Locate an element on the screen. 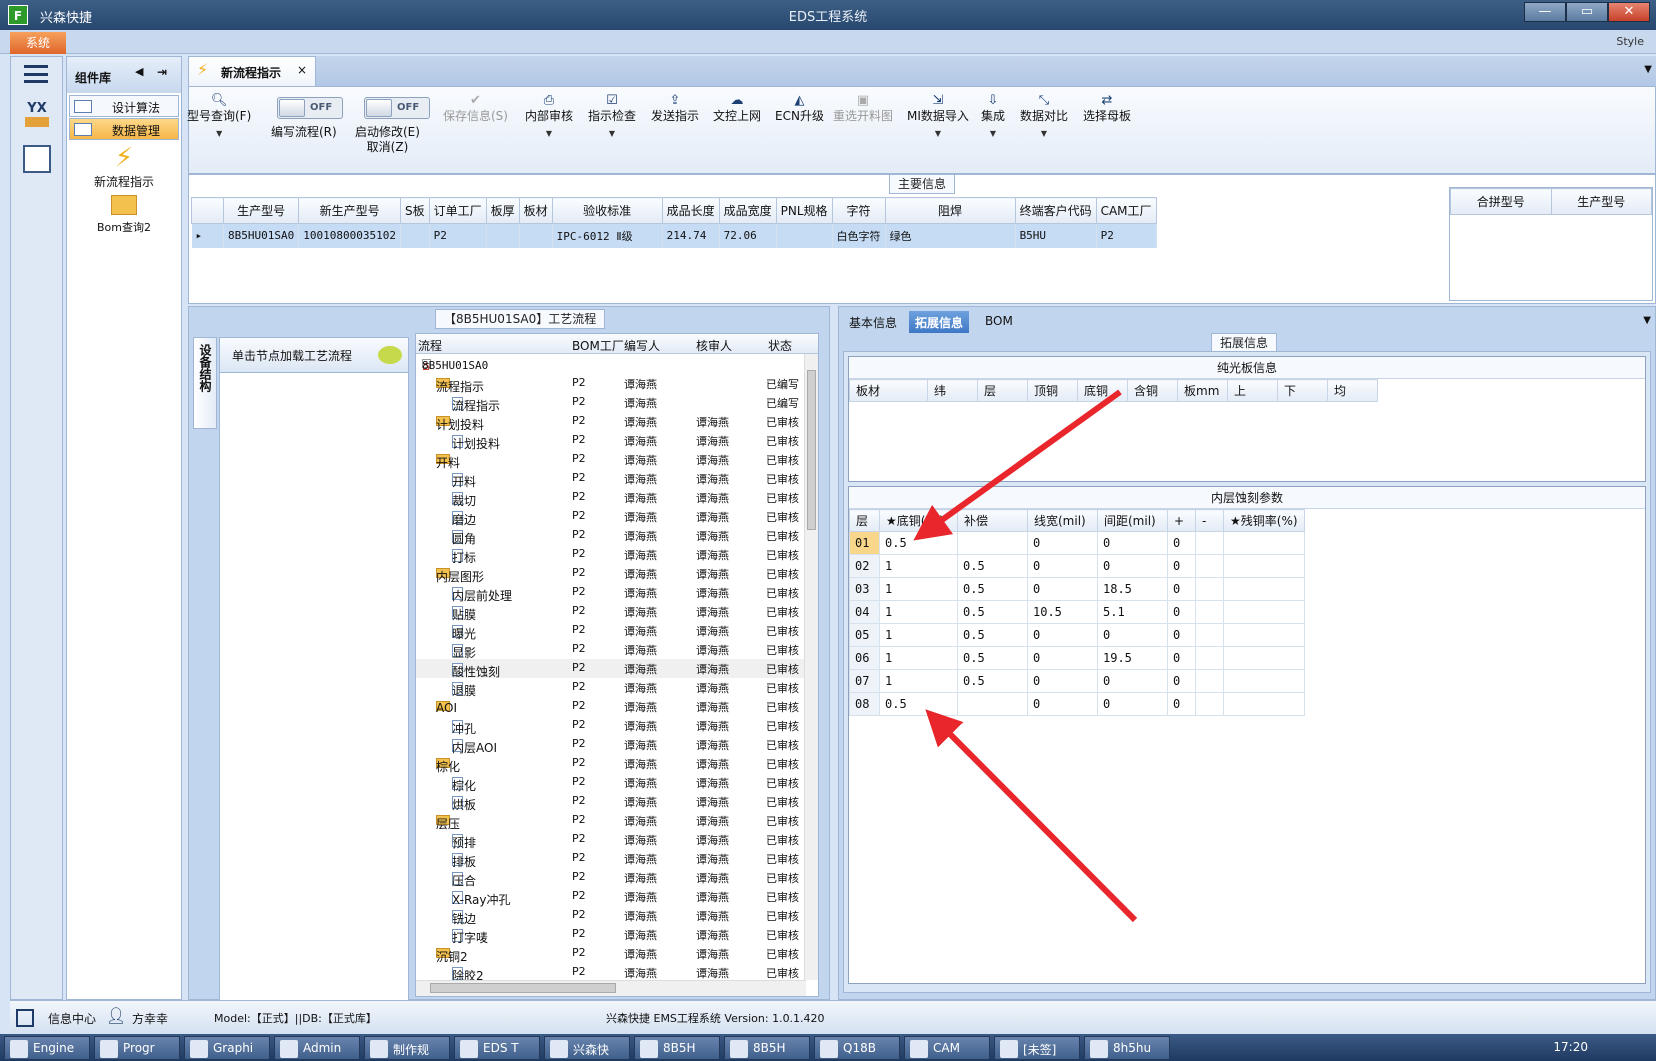 The height and width of the screenshot is (1061, 1656). column-header: 新生产型号 is located at coordinates (349, 210).